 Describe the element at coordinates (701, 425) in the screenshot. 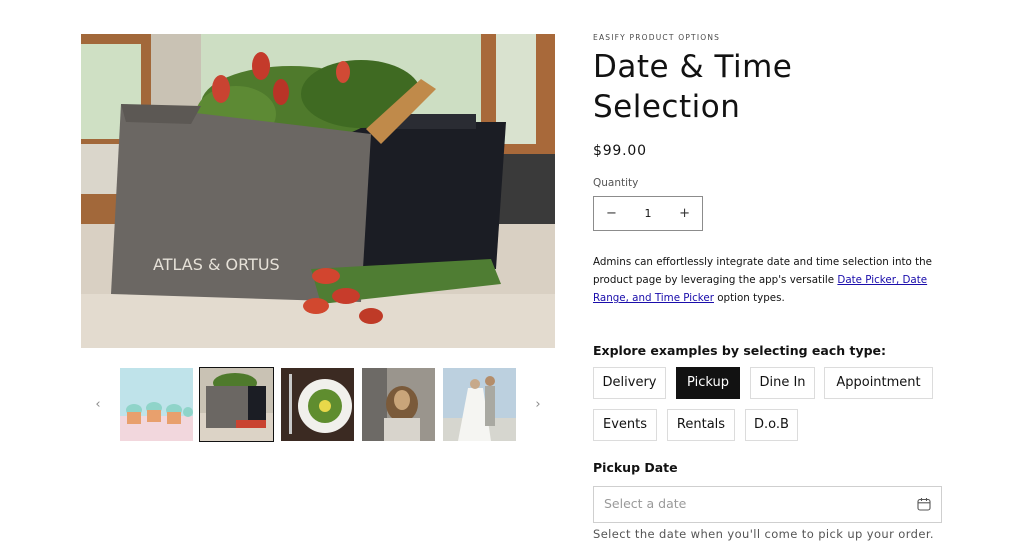

I see `option-rentals-button: Rentals` at that location.